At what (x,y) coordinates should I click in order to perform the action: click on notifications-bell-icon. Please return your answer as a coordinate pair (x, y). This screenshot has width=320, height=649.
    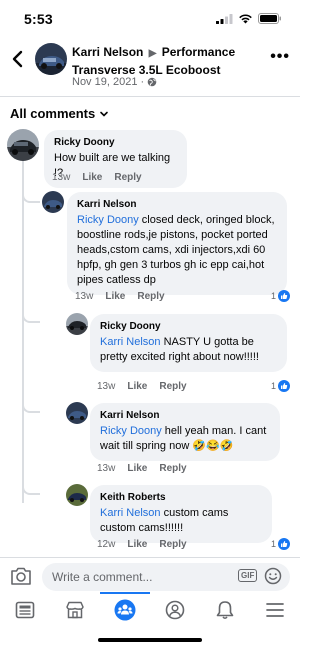
    Looking at the image, I should click on (225, 610).